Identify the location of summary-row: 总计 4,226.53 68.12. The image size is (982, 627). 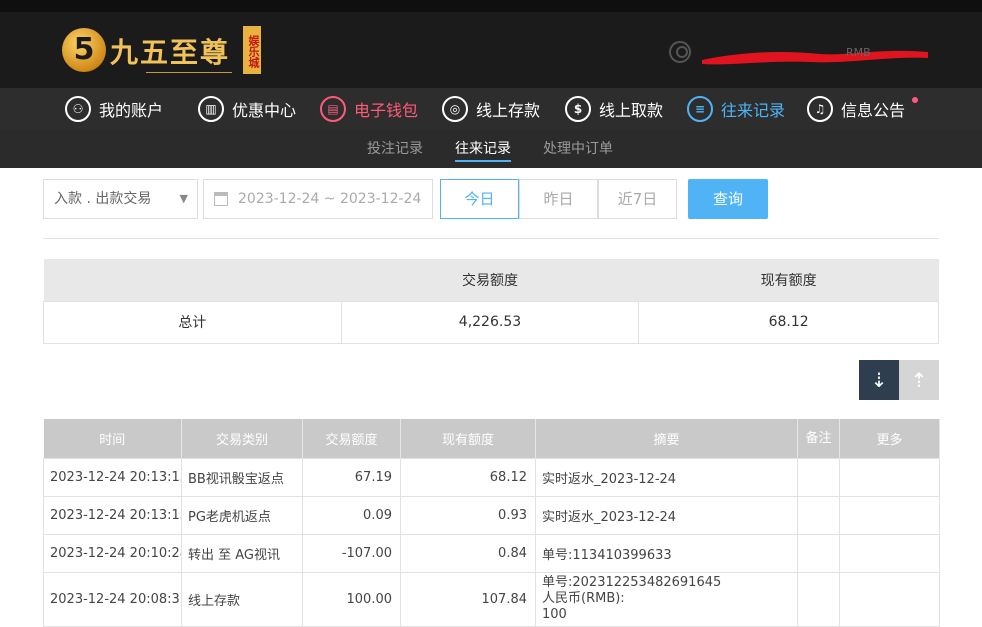
(491, 322).